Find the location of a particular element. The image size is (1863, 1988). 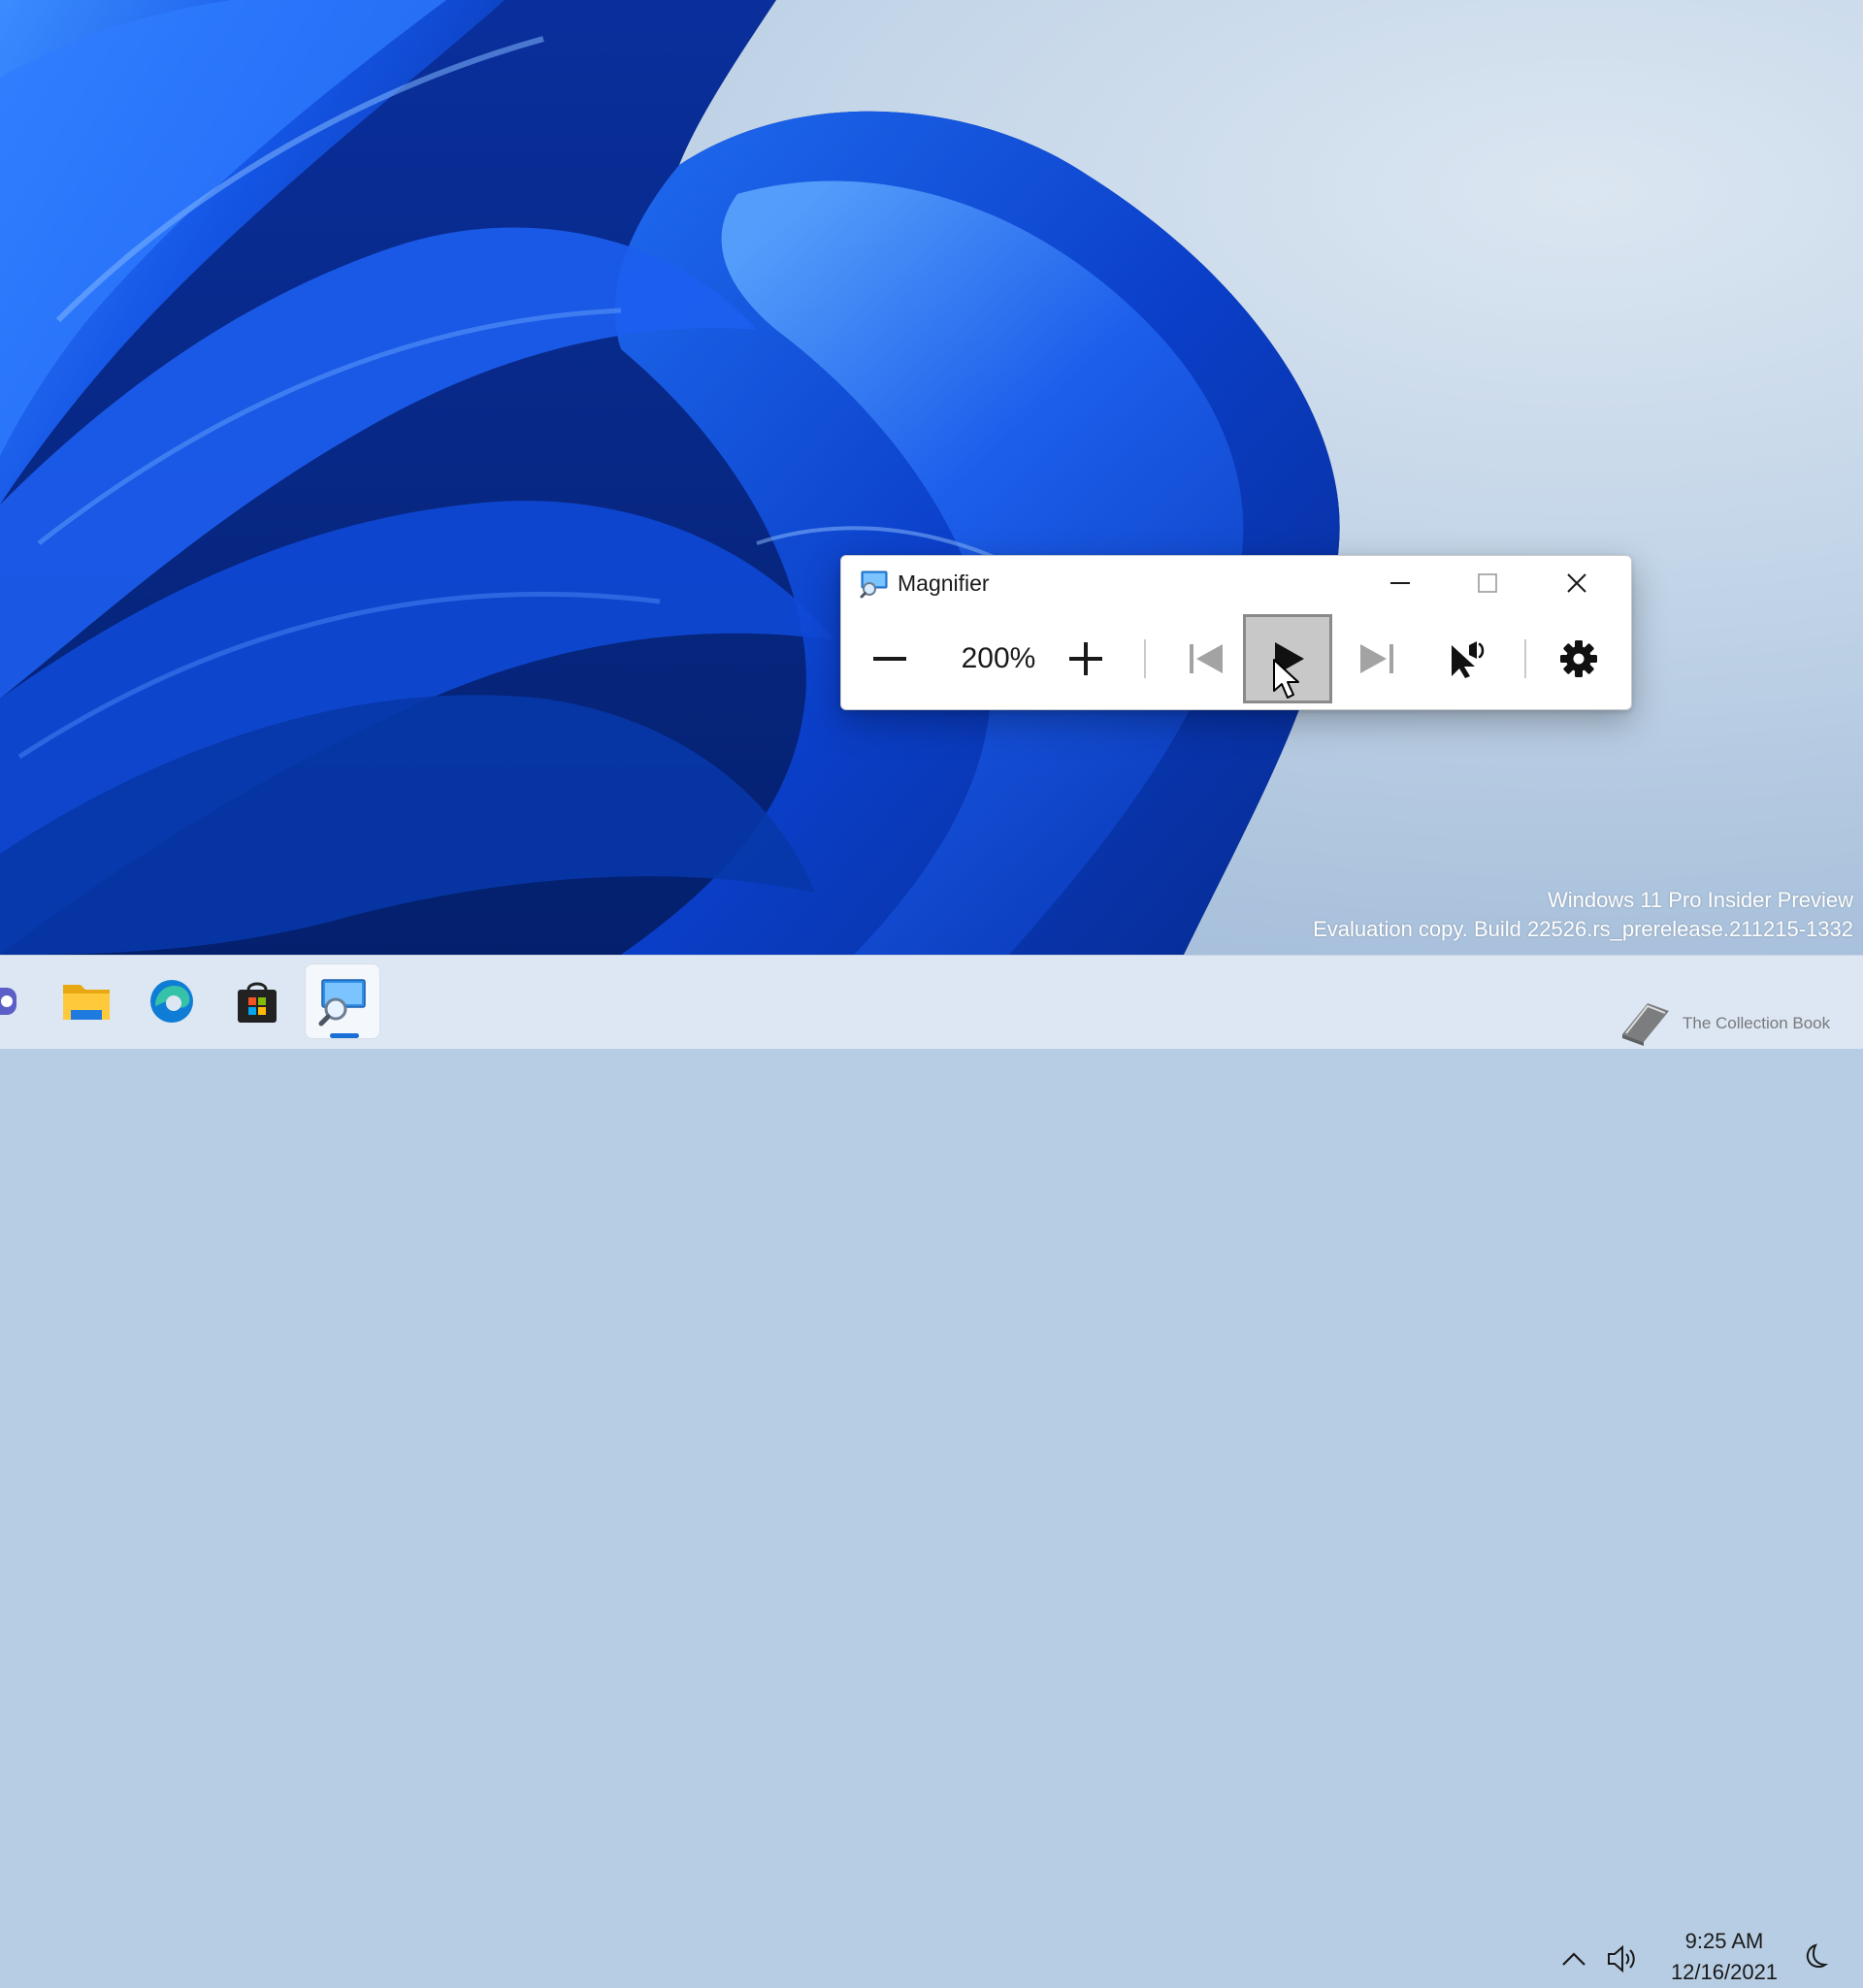

magnifier-toolbar: 200% is located at coordinates (1236, 659).